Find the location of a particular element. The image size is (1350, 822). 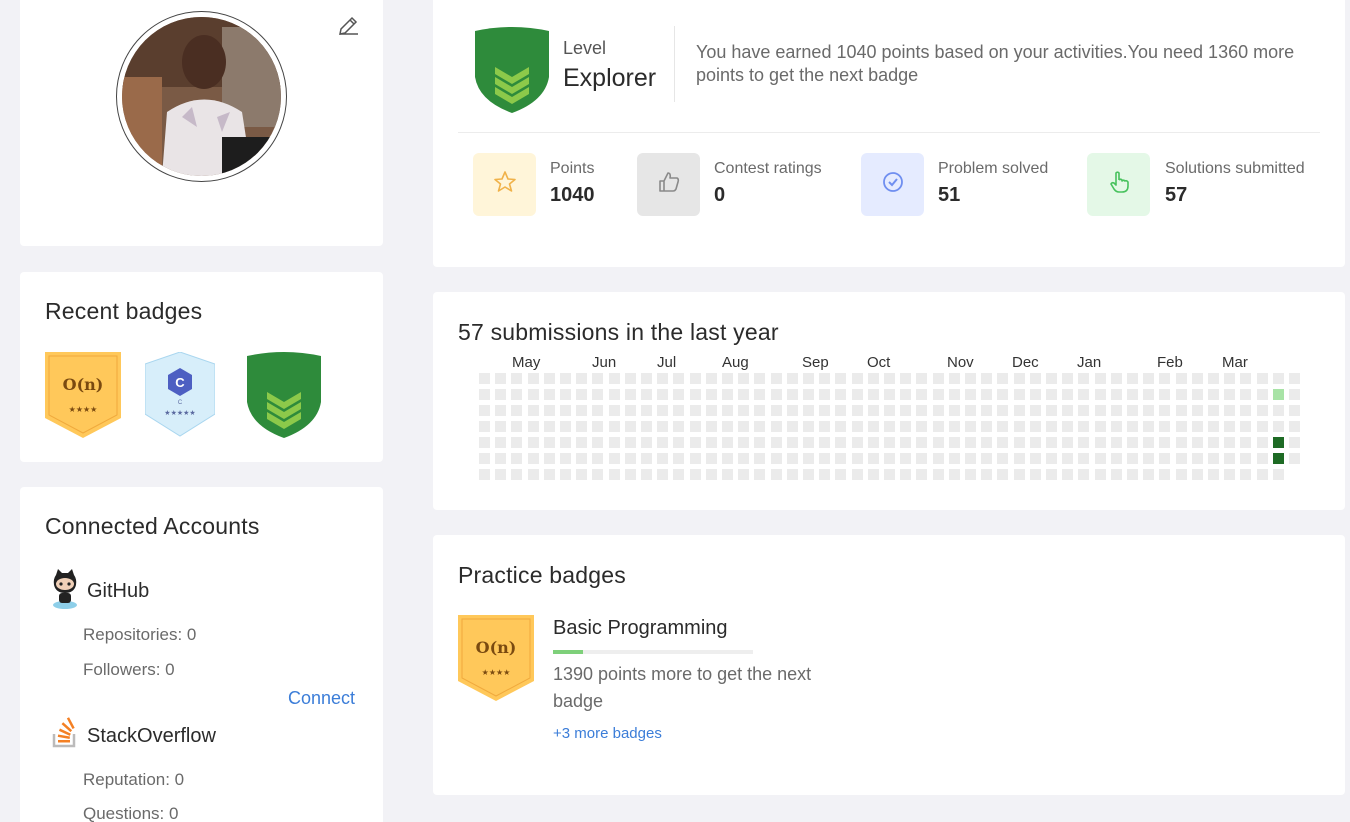

avatar is located at coordinates (201, 96).